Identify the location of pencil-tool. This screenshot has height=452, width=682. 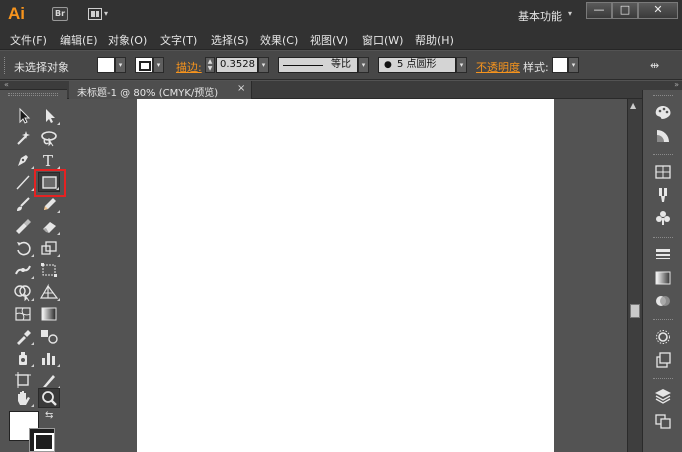
(49, 204).